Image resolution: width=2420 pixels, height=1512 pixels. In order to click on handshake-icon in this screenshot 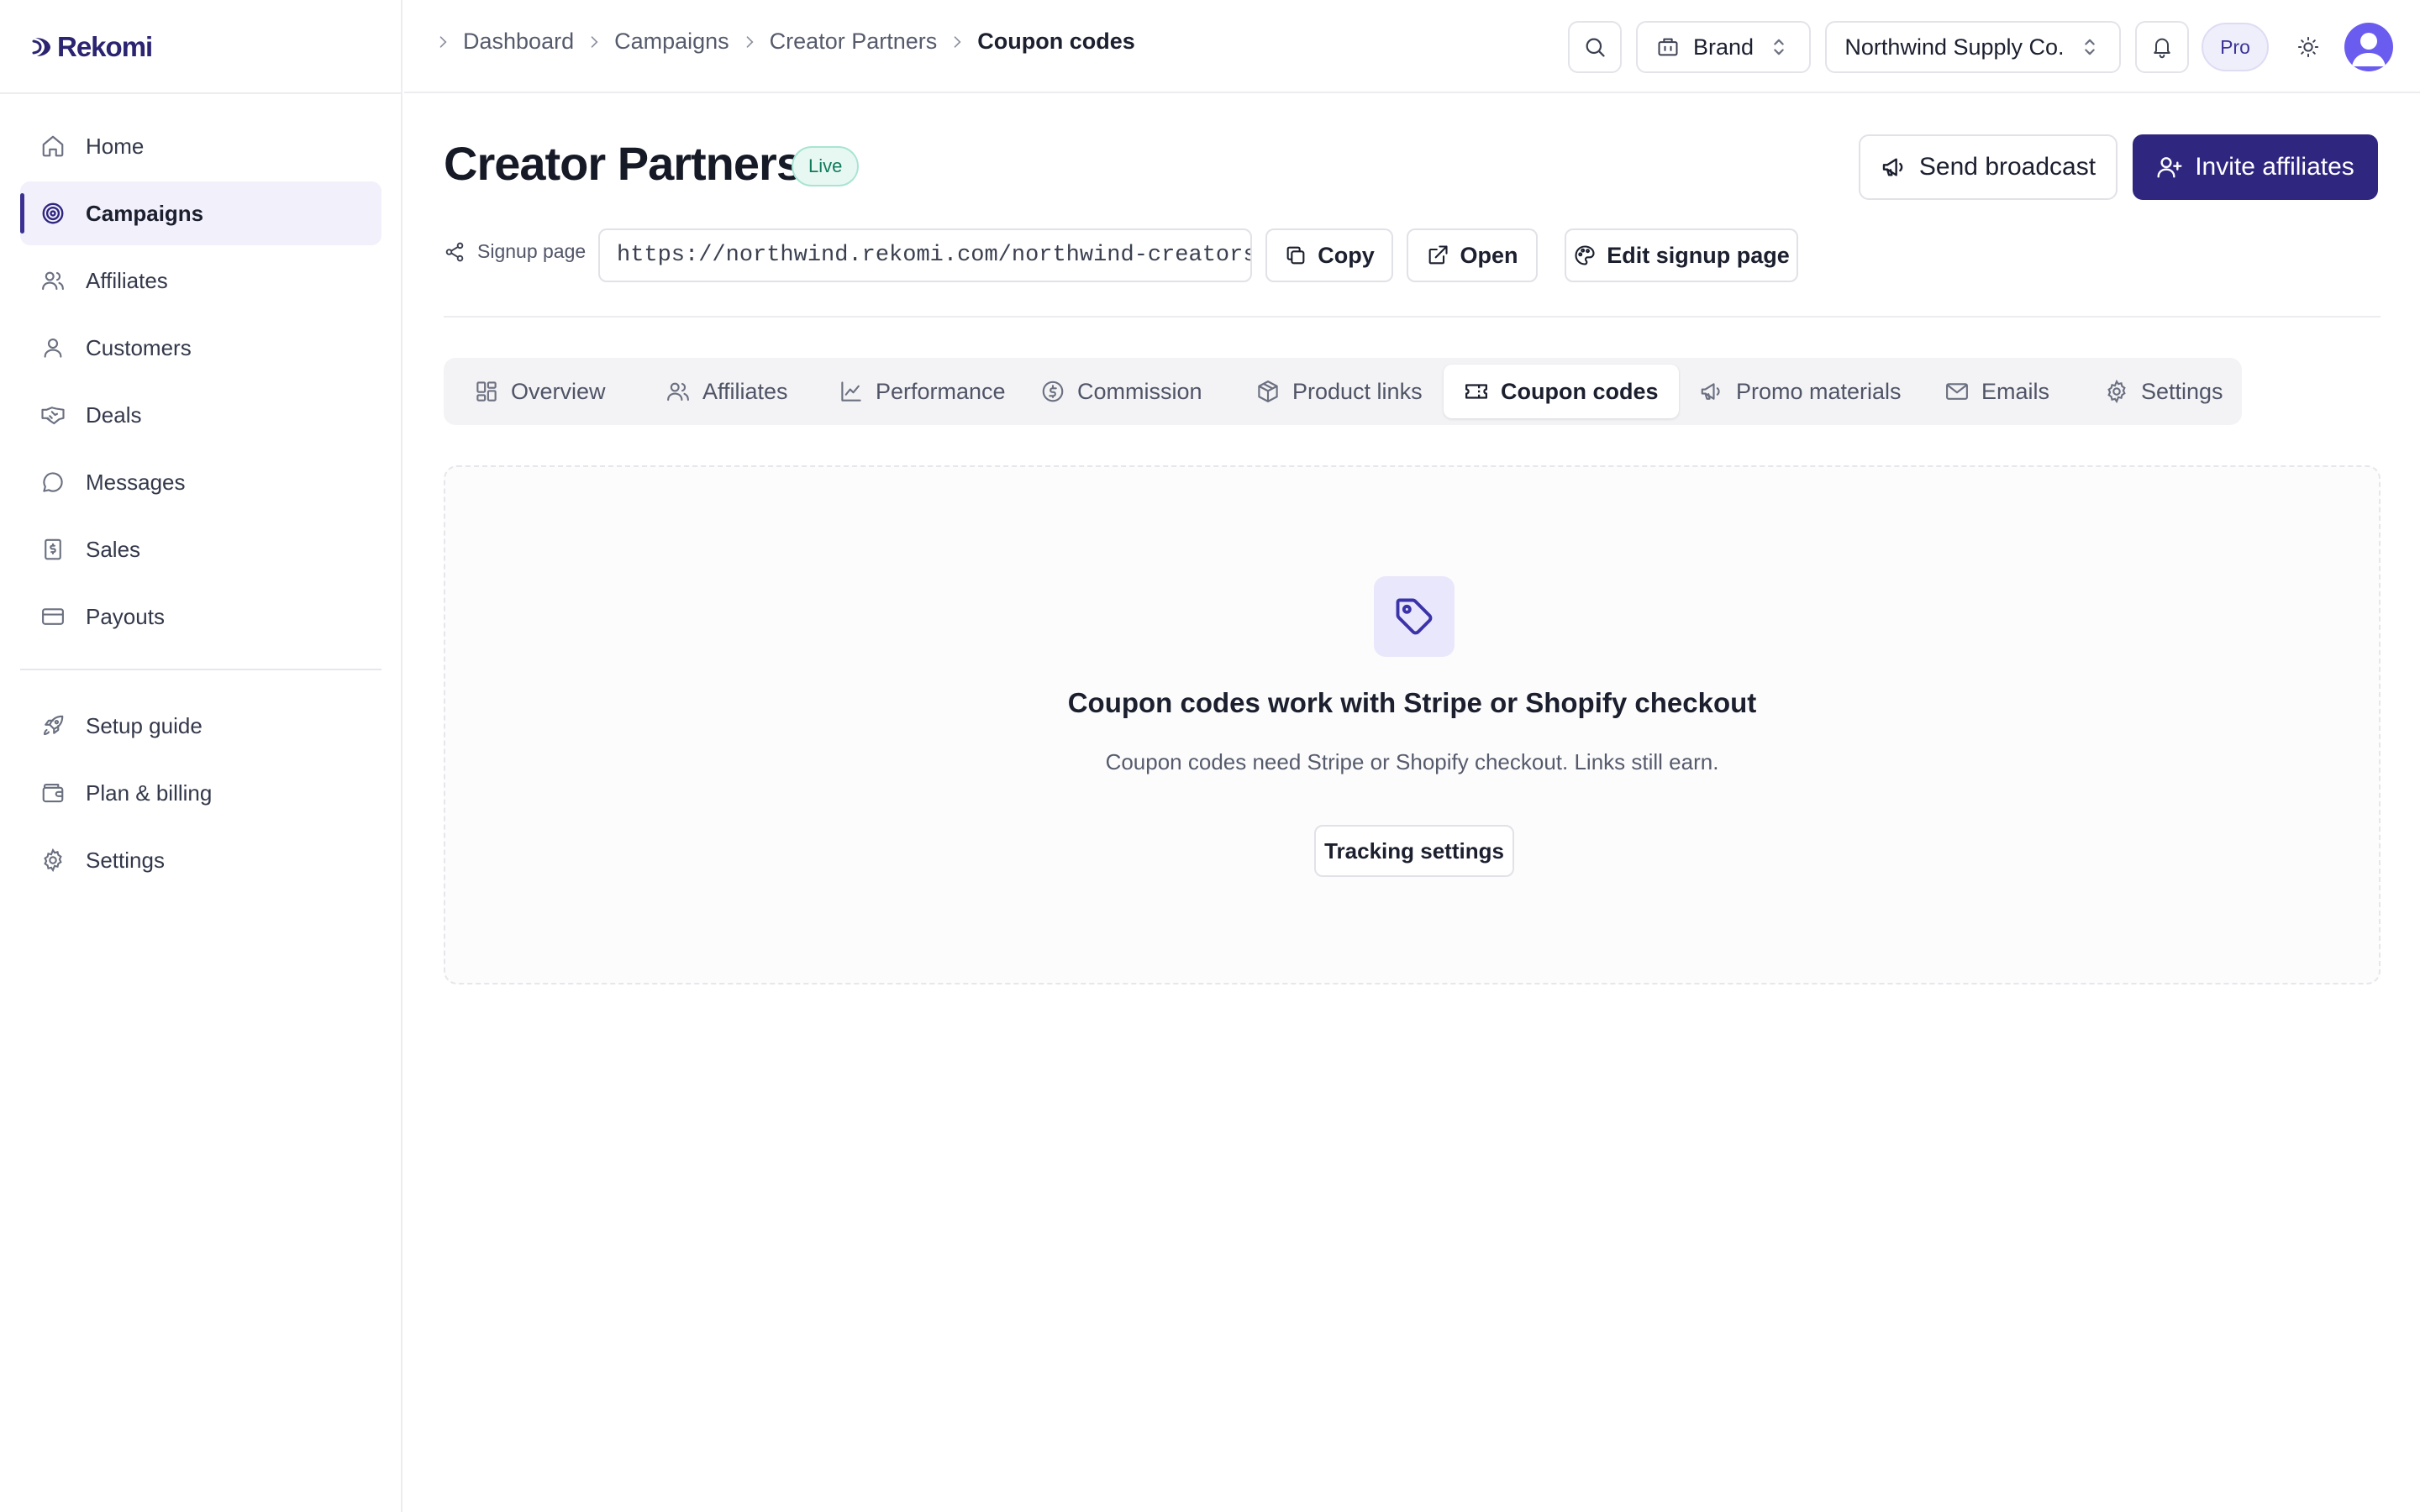, I will do `click(53, 416)`.